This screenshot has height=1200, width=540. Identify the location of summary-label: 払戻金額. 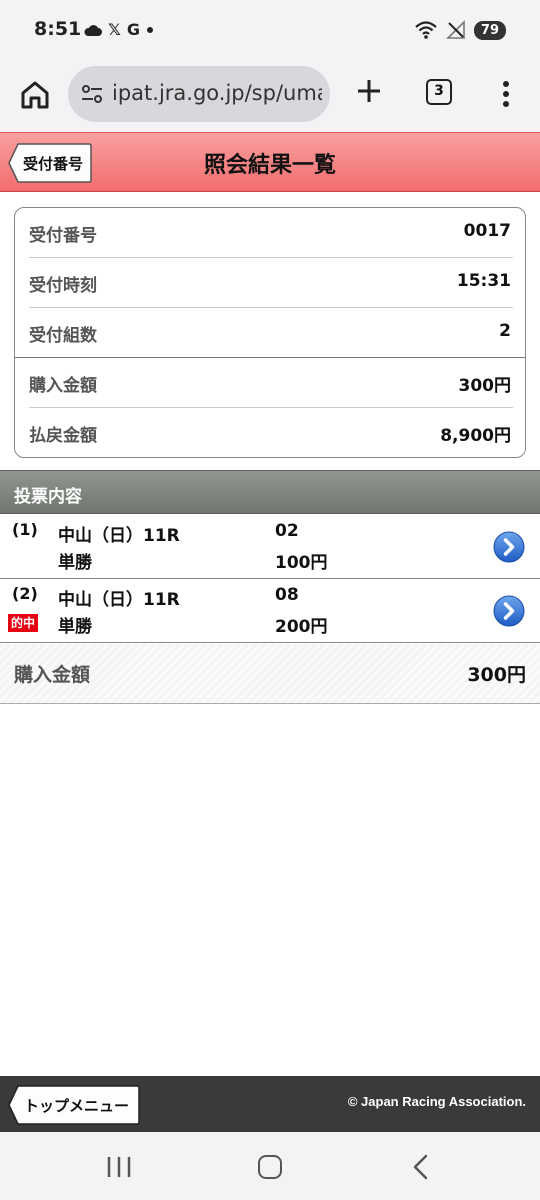
(63, 436).